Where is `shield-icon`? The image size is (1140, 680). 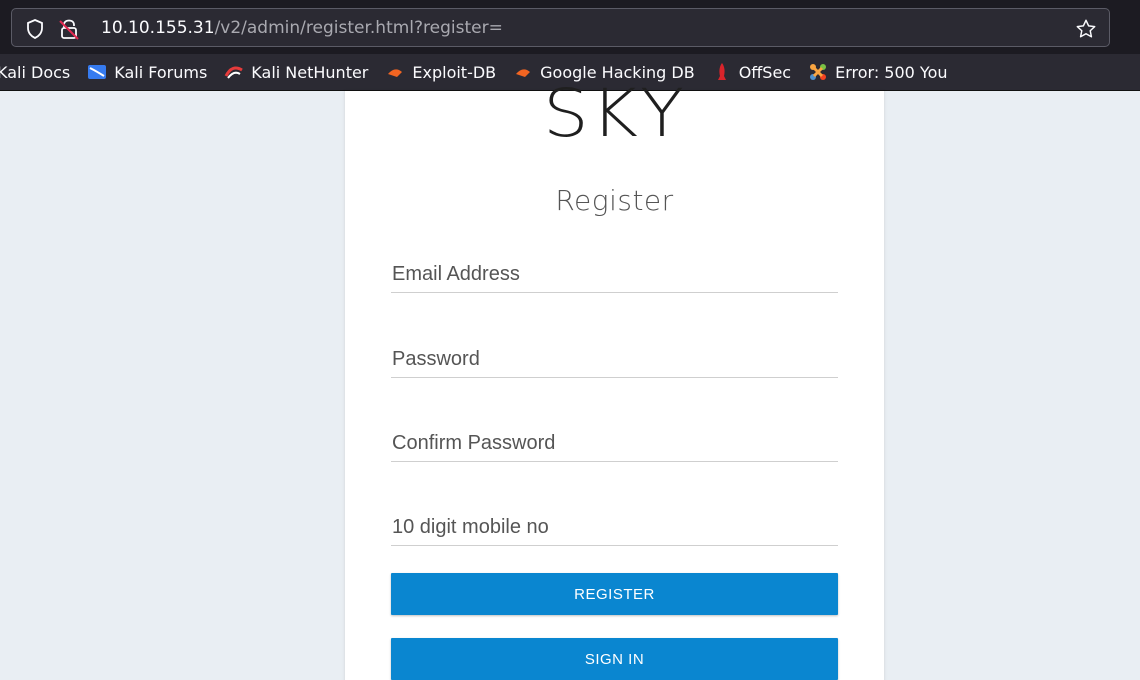 shield-icon is located at coordinates (35, 31).